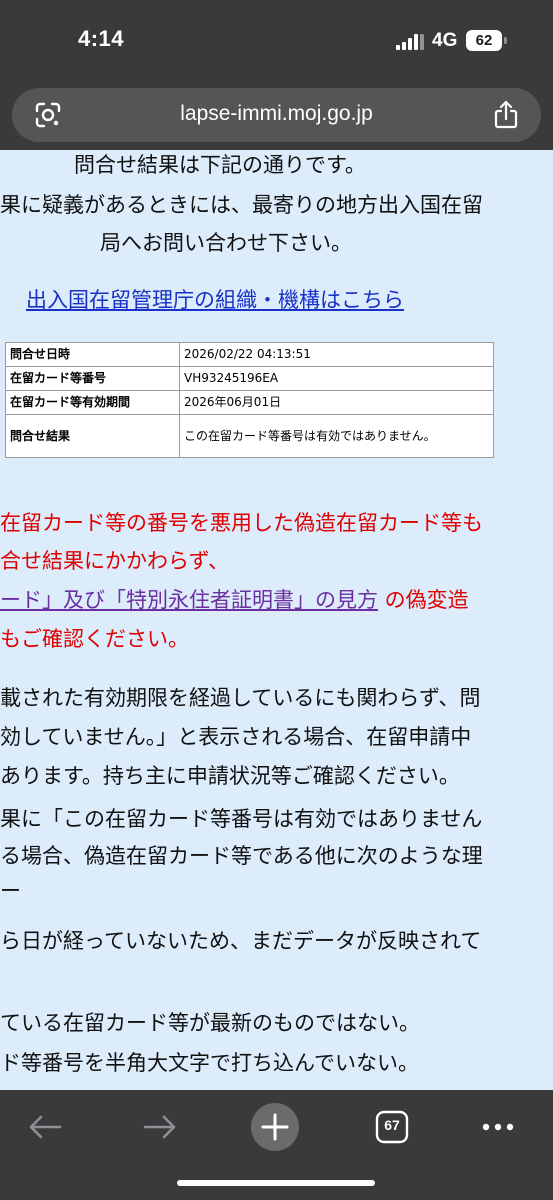 The image size is (553, 1200). I want to click on note-text: る場合、偽造在留カード等である他に次のような理, so click(241, 856).